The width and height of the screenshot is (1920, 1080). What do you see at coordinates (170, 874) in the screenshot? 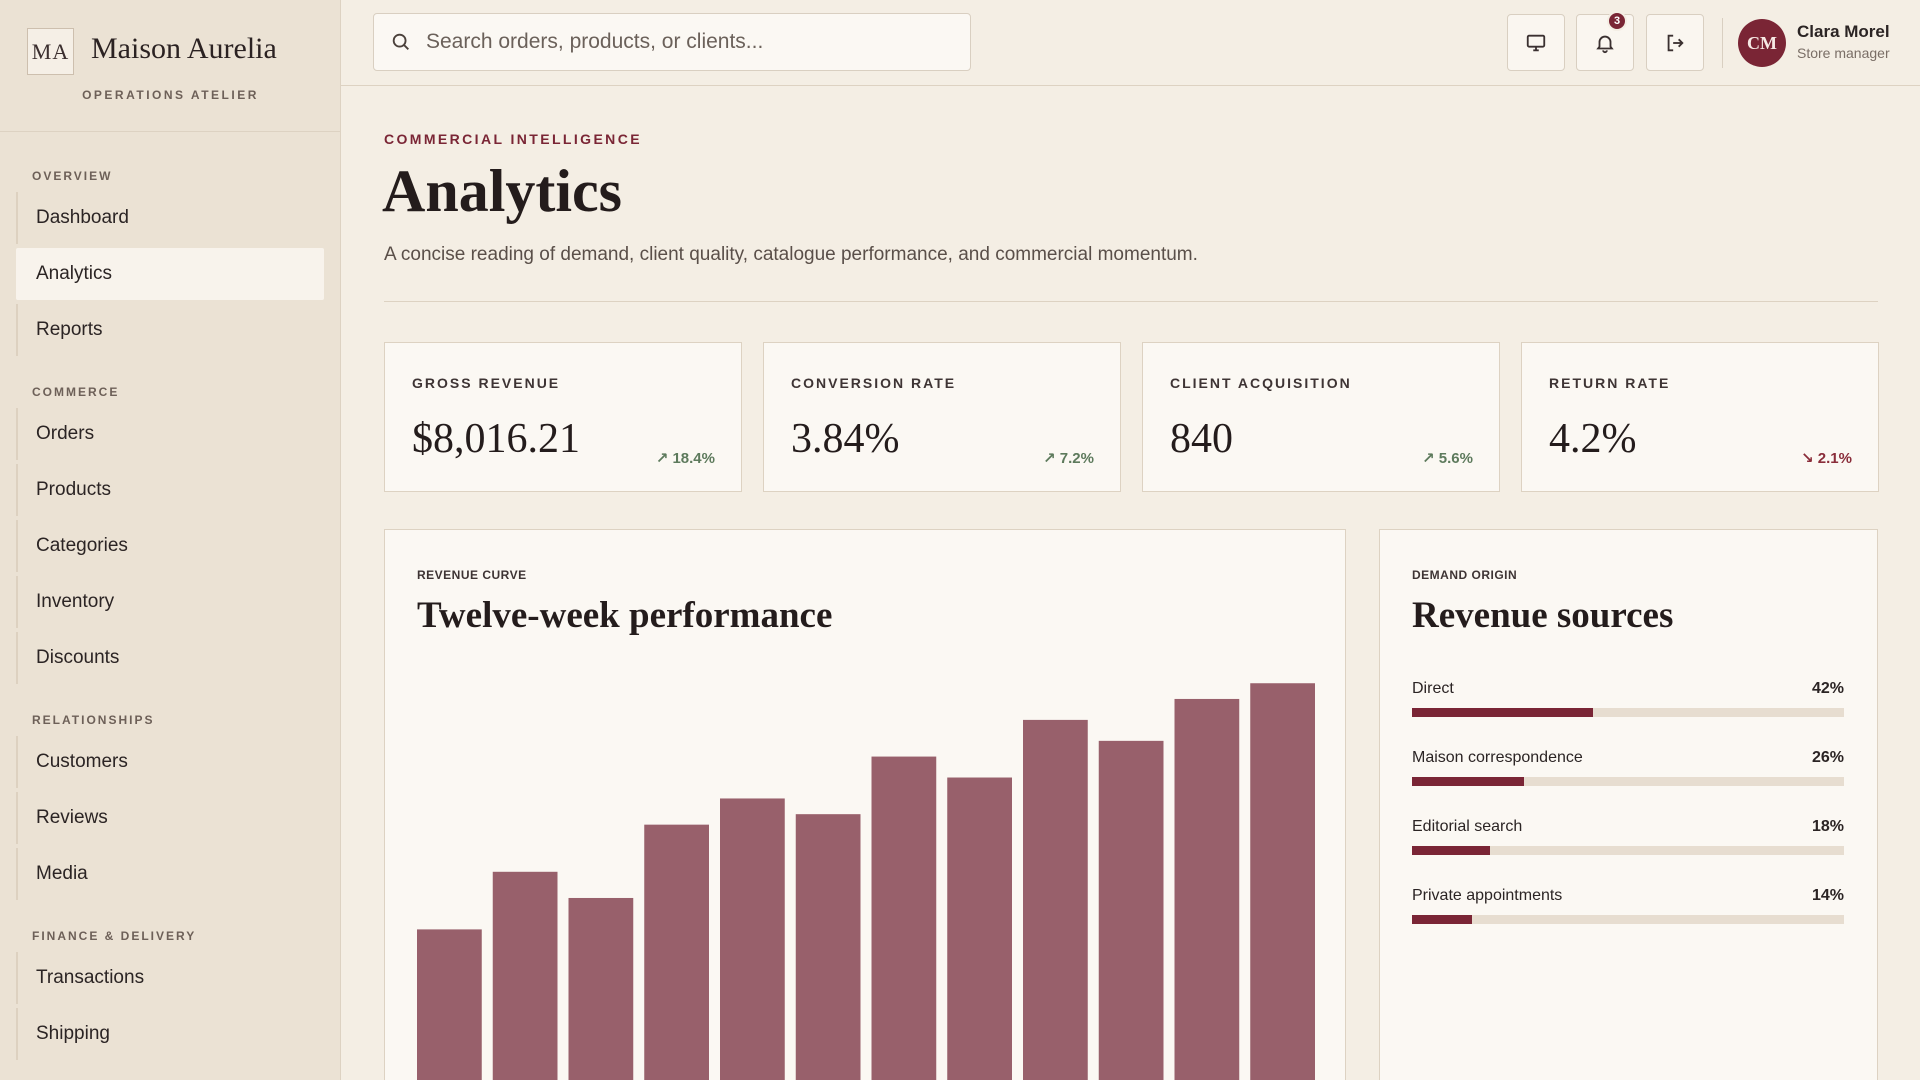
I see `sidebar-item-media: Media` at bounding box center [170, 874].